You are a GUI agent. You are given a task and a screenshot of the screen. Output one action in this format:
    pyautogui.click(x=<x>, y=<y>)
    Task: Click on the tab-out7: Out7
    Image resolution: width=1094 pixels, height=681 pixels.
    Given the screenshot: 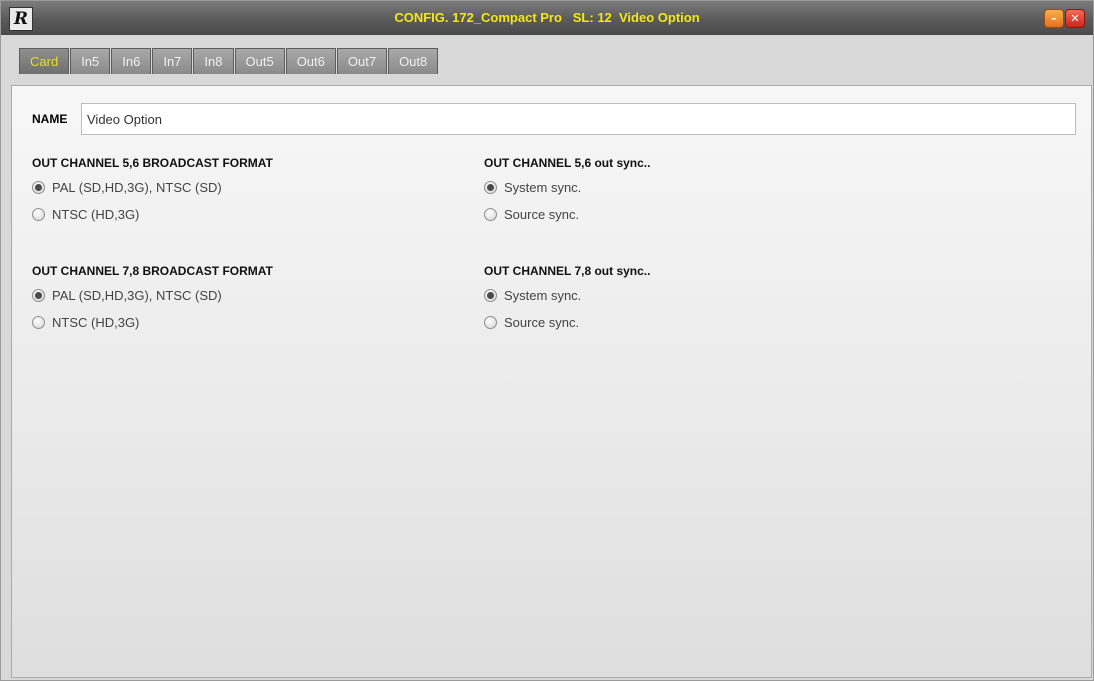 What is the action you would take?
    pyautogui.click(x=362, y=61)
    